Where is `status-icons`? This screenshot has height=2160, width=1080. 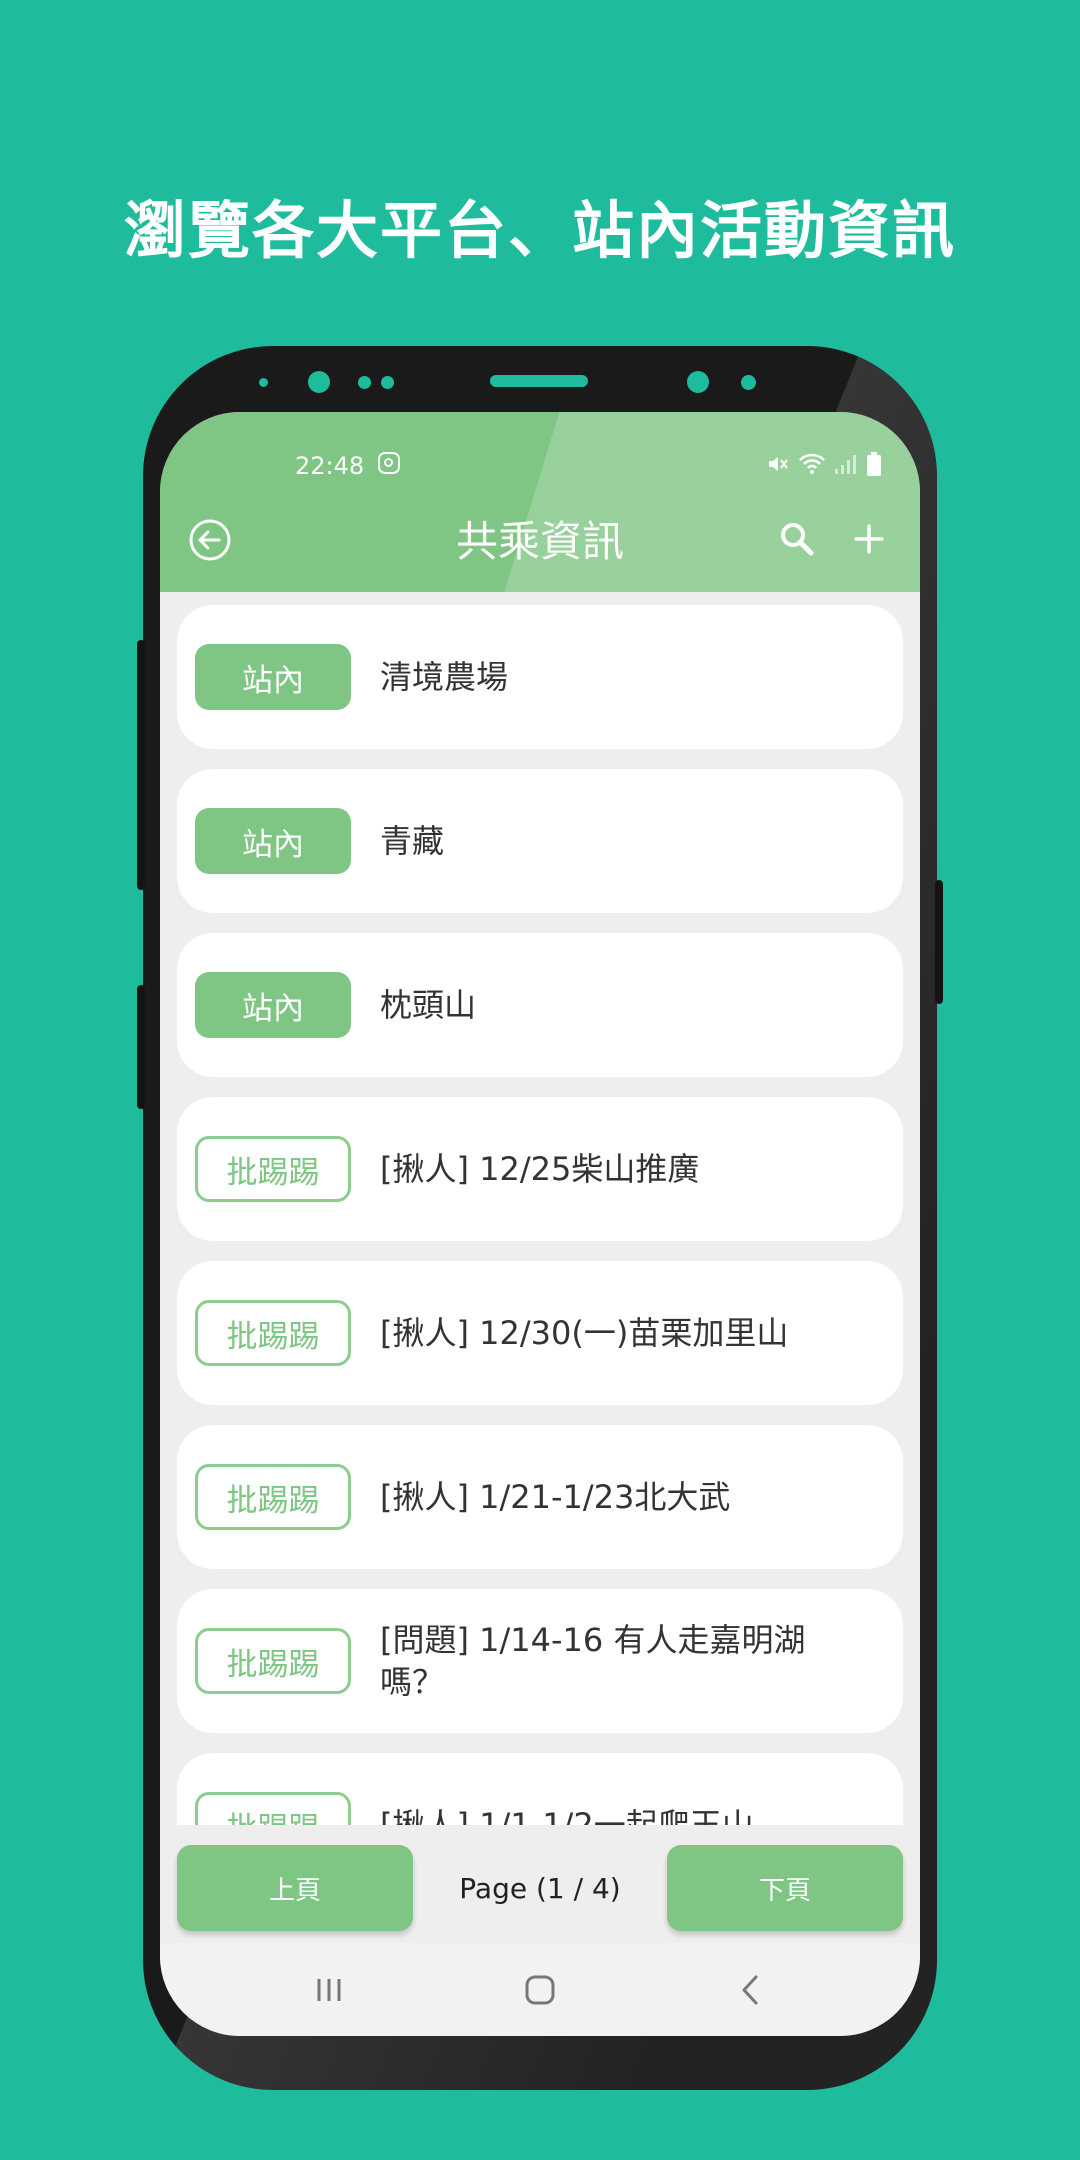 status-icons is located at coordinates (824, 464).